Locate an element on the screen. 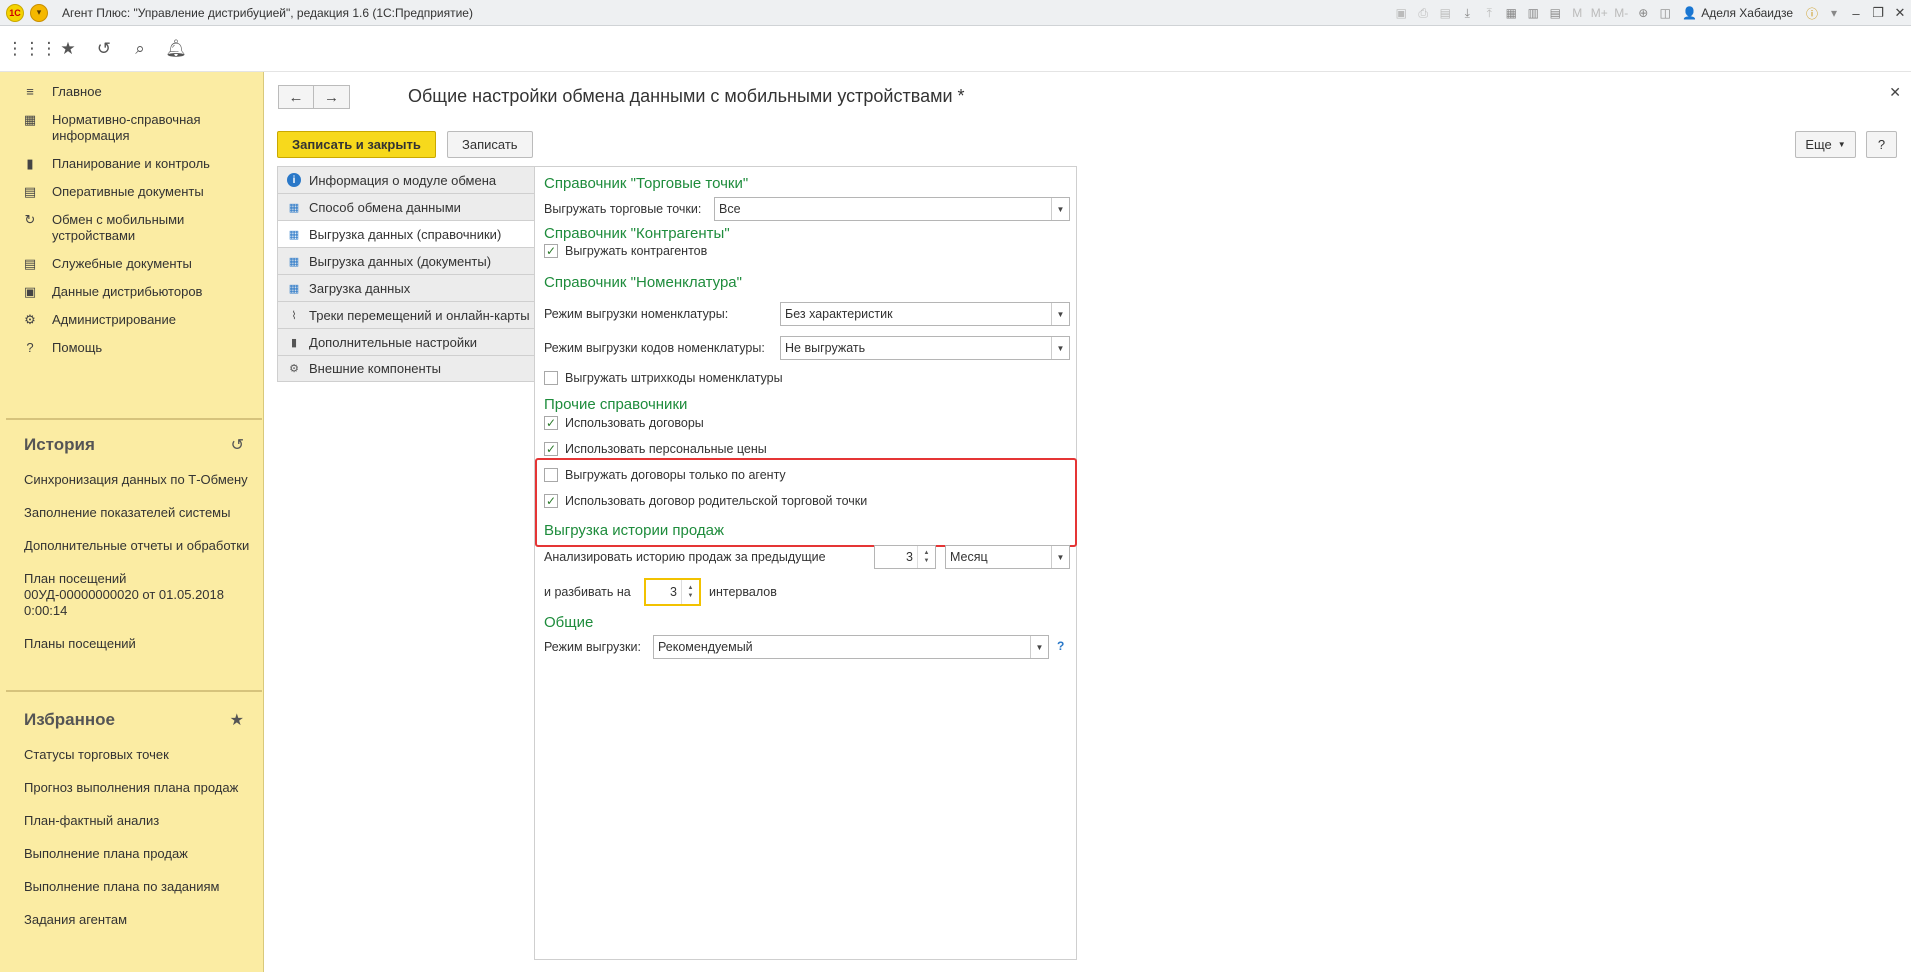 The image size is (1911, 972). outlets-export-select: Все ▼ is located at coordinates (892, 209).